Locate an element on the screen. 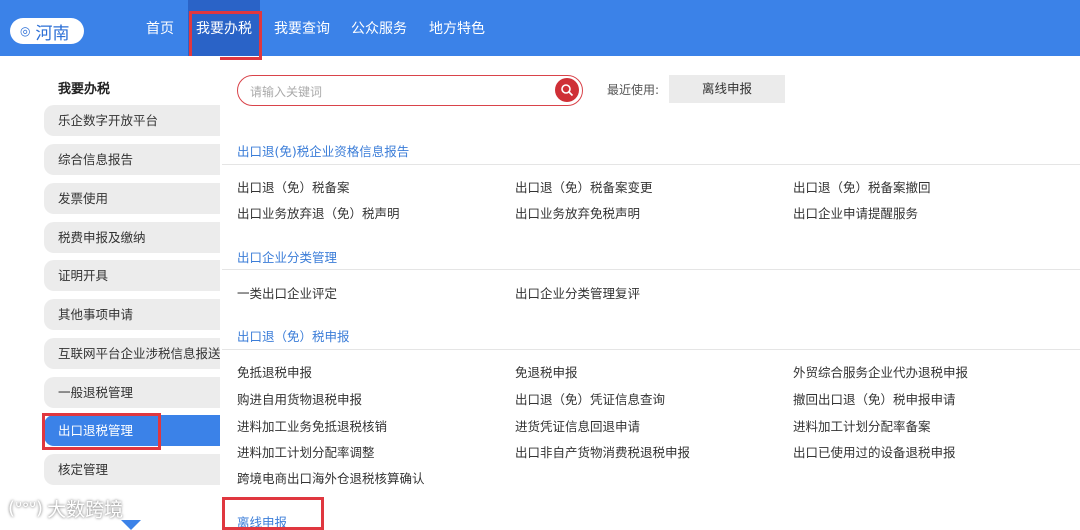 The height and width of the screenshot is (530, 1080). link-used-equipment-refund: 出口已使用过的设备退税申报 is located at coordinates (874, 451).